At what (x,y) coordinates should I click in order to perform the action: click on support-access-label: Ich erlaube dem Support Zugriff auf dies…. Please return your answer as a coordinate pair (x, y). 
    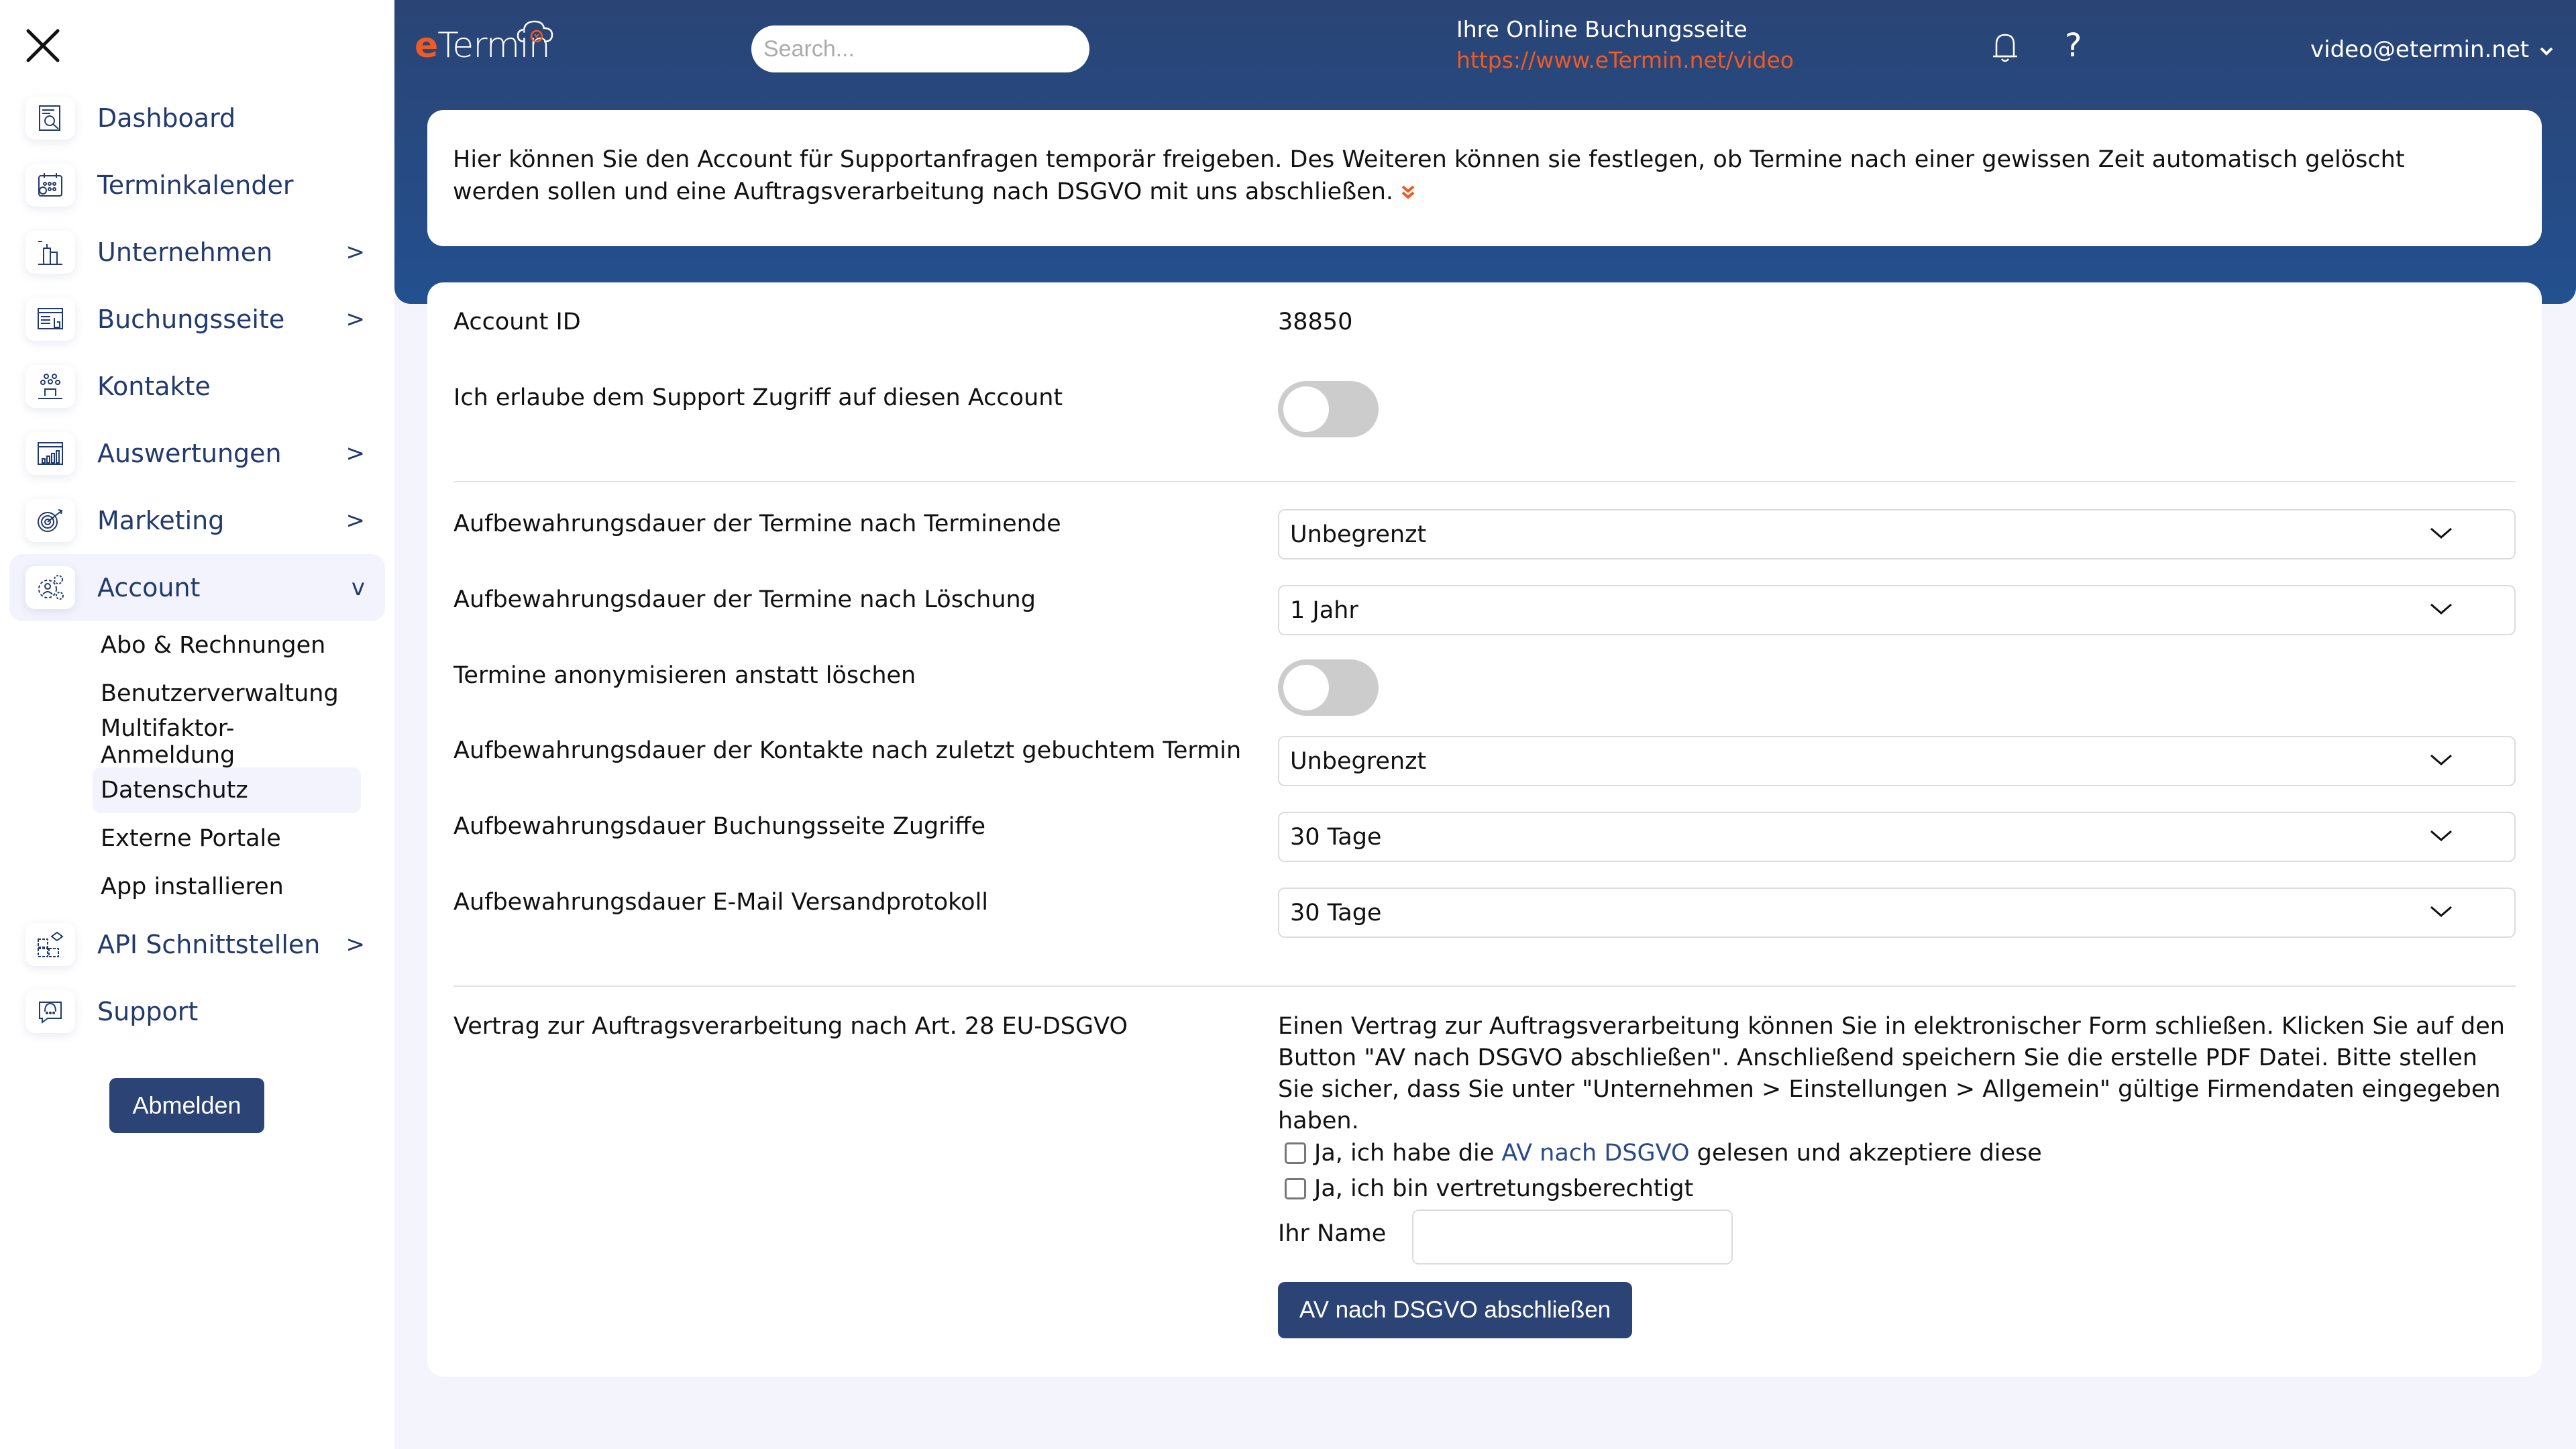
    Looking at the image, I should click on (758, 397).